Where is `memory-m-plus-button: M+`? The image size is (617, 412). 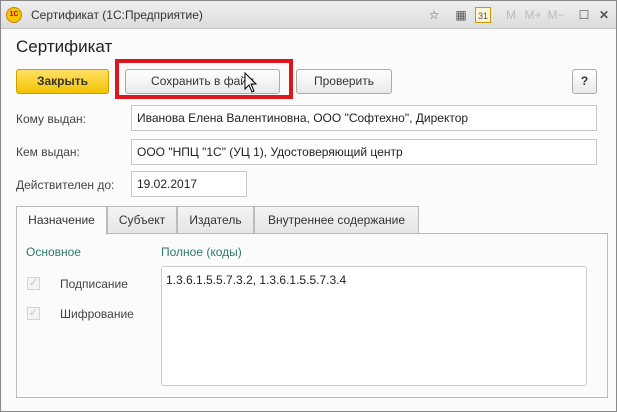 memory-m-plus-button: M+ is located at coordinates (533, 15).